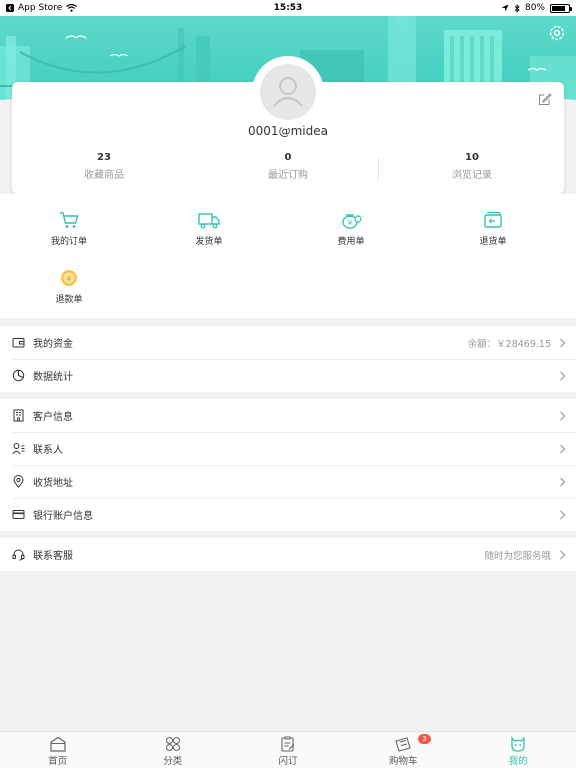  I want to click on row-customer-service: 联系客服 随时为您服务哦, so click(288, 554).